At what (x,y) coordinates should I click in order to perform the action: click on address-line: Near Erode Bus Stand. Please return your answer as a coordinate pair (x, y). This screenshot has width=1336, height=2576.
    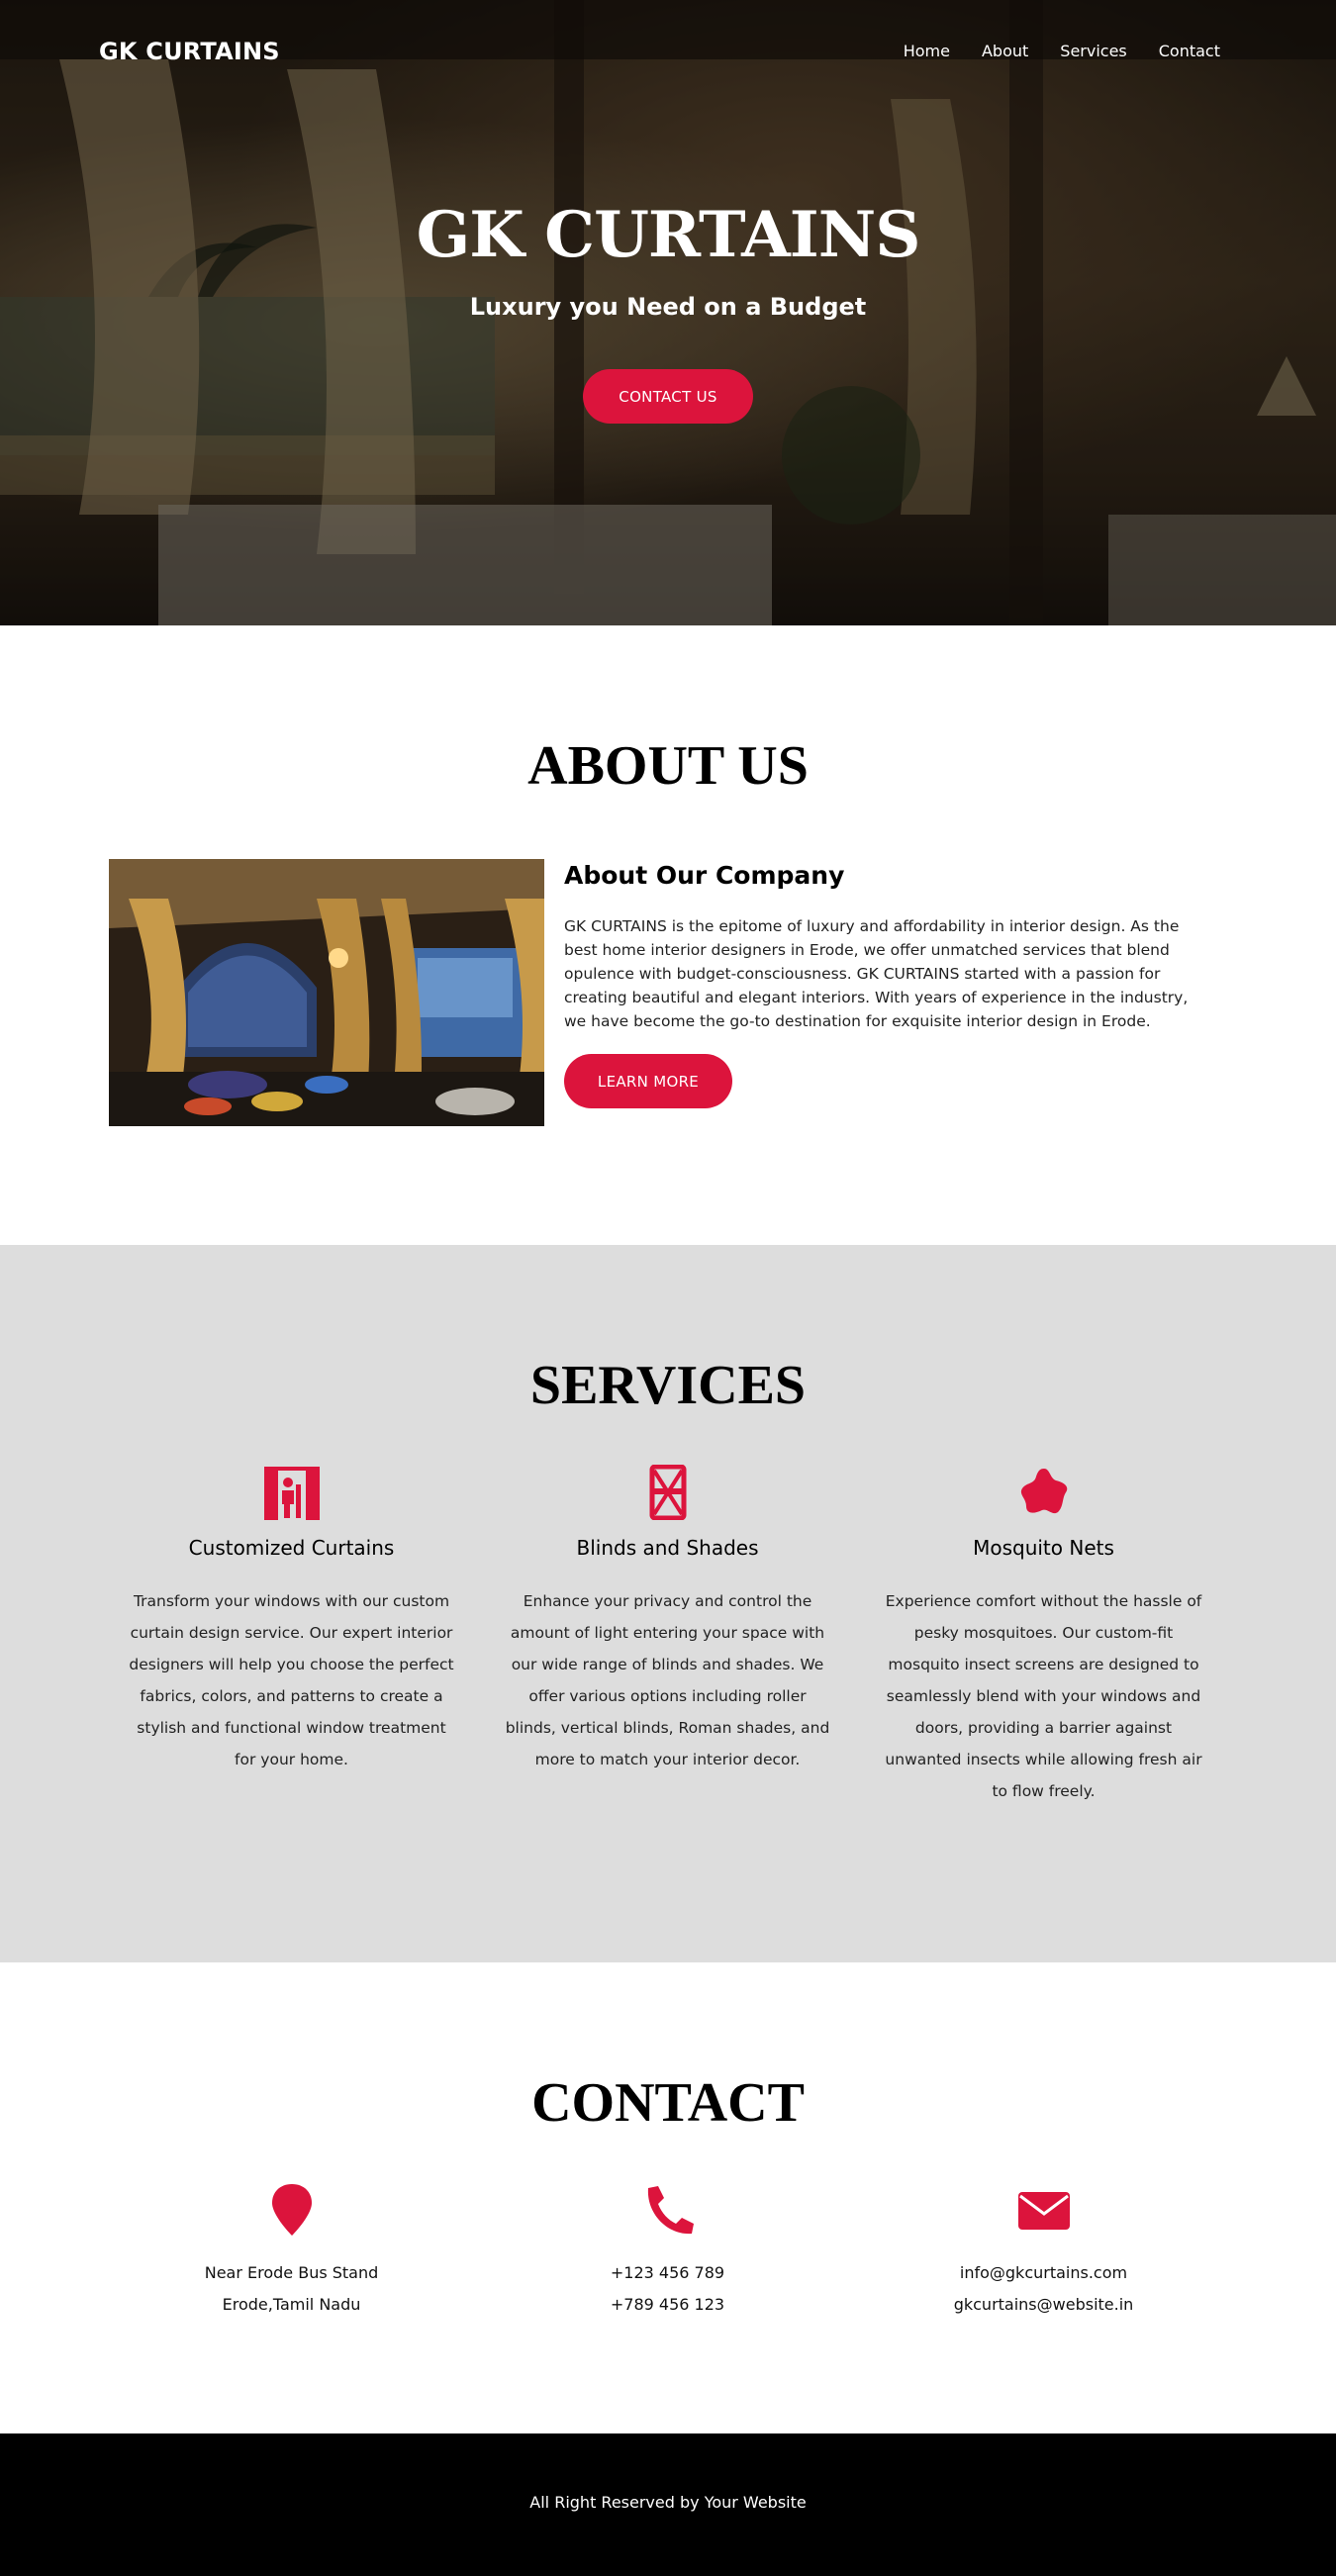
    Looking at the image, I should click on (291, 2272).